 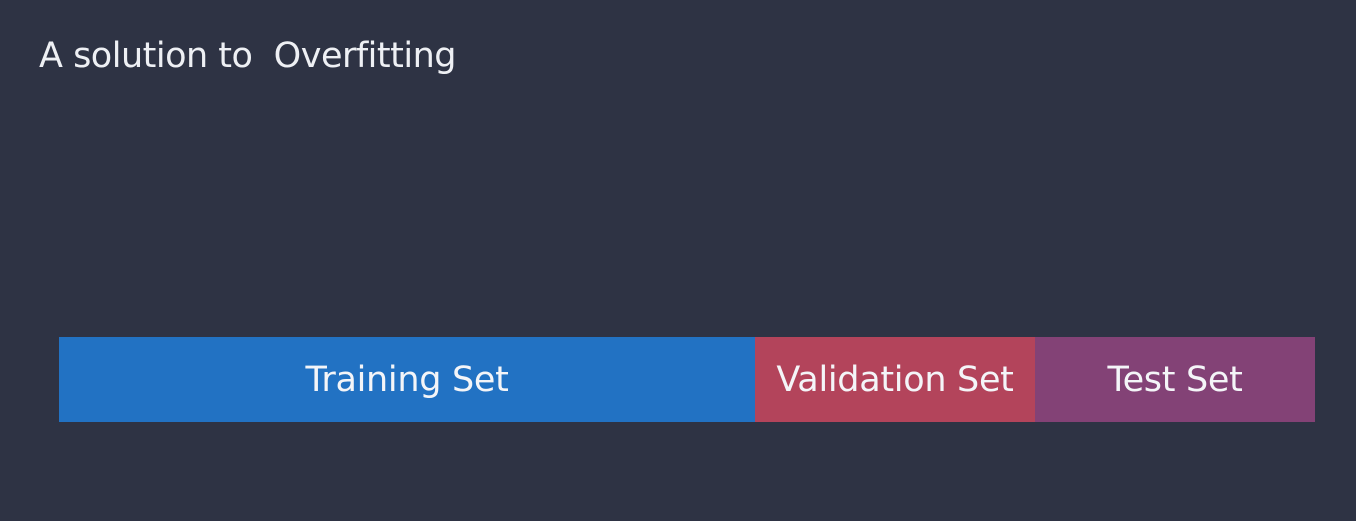 I want to click on test-set-label: Test Set, so click(x=1175, y=379).